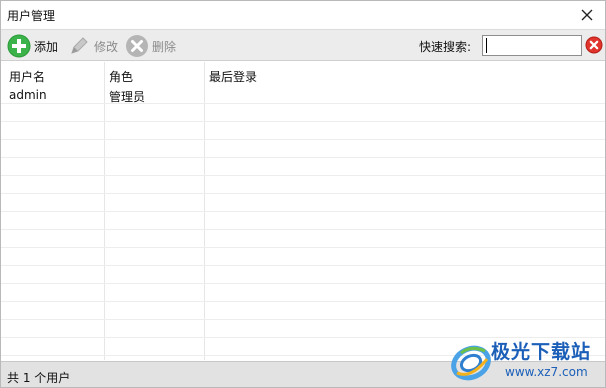  What do you see at coordinates (32, 46) in the screenshot?
I see `add-button: 添加` at bounding box center [32, 46].